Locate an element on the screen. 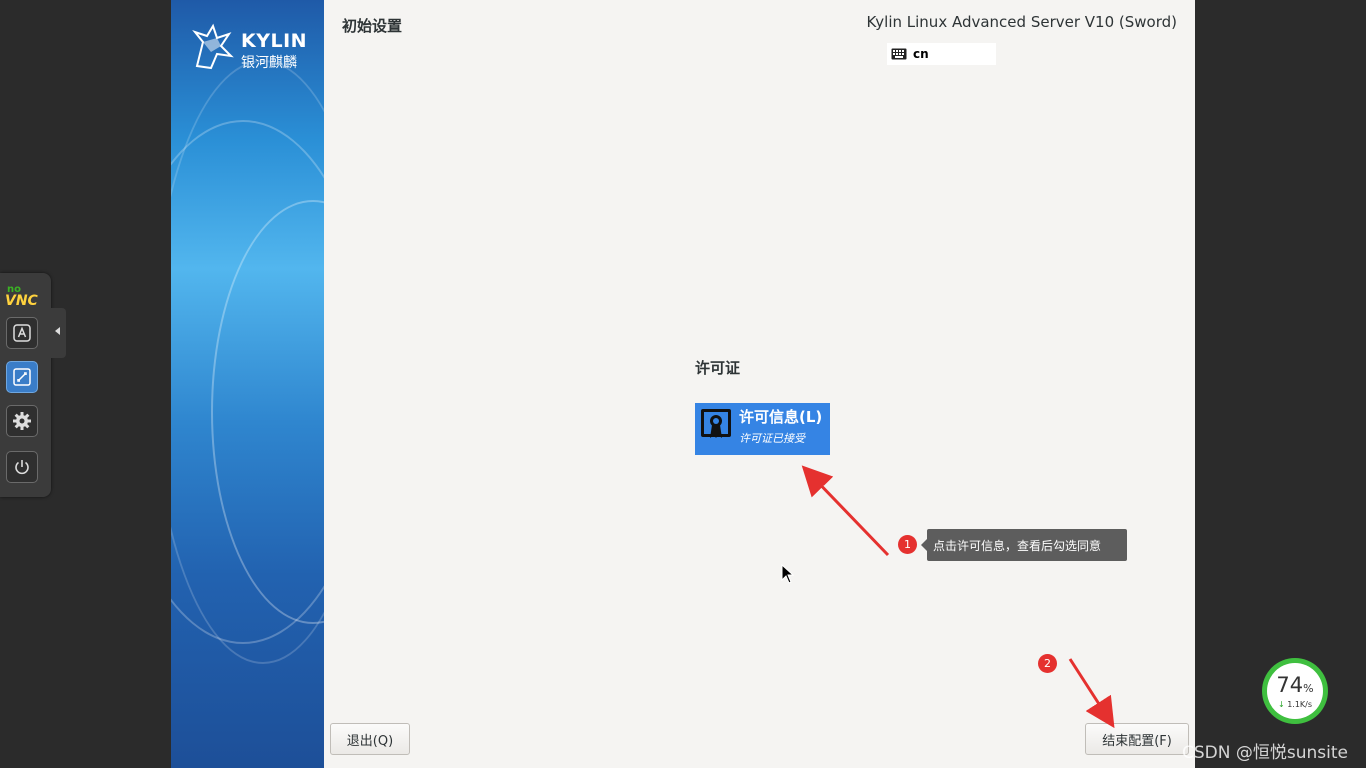  license-spoke-title: 许可信息(L) is located at coordinates (781, 417).